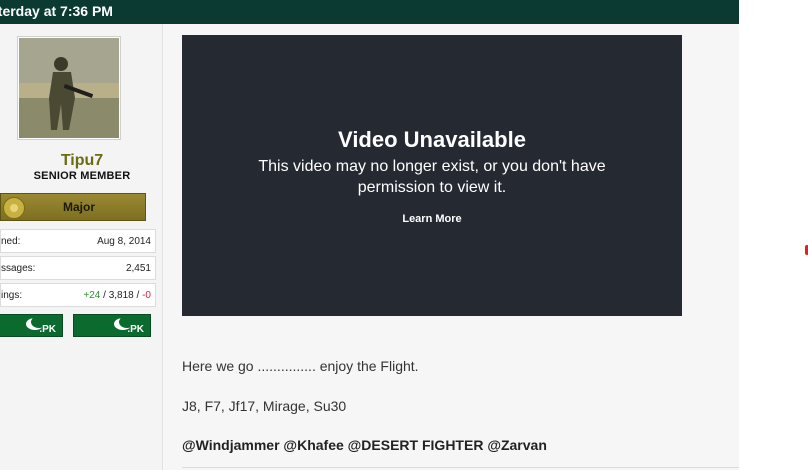  I want to click on post-header-bar: sterday at 7:36 PM, so click(369, 12).